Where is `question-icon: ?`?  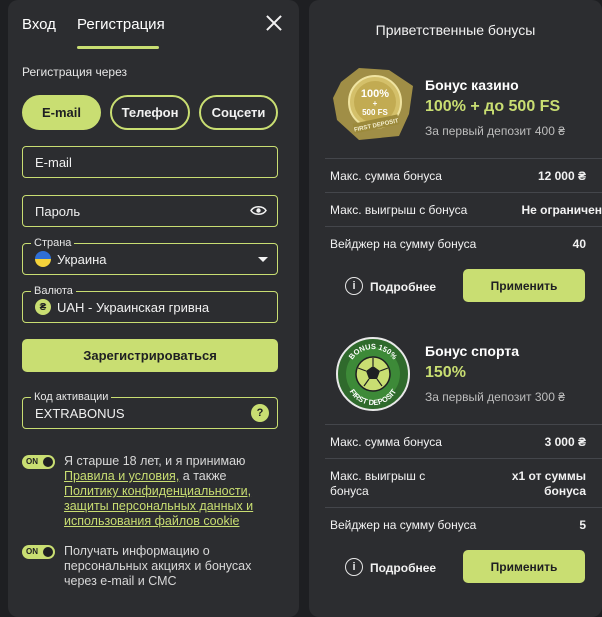
question-icon: ? is located at coordinates (260, 413).